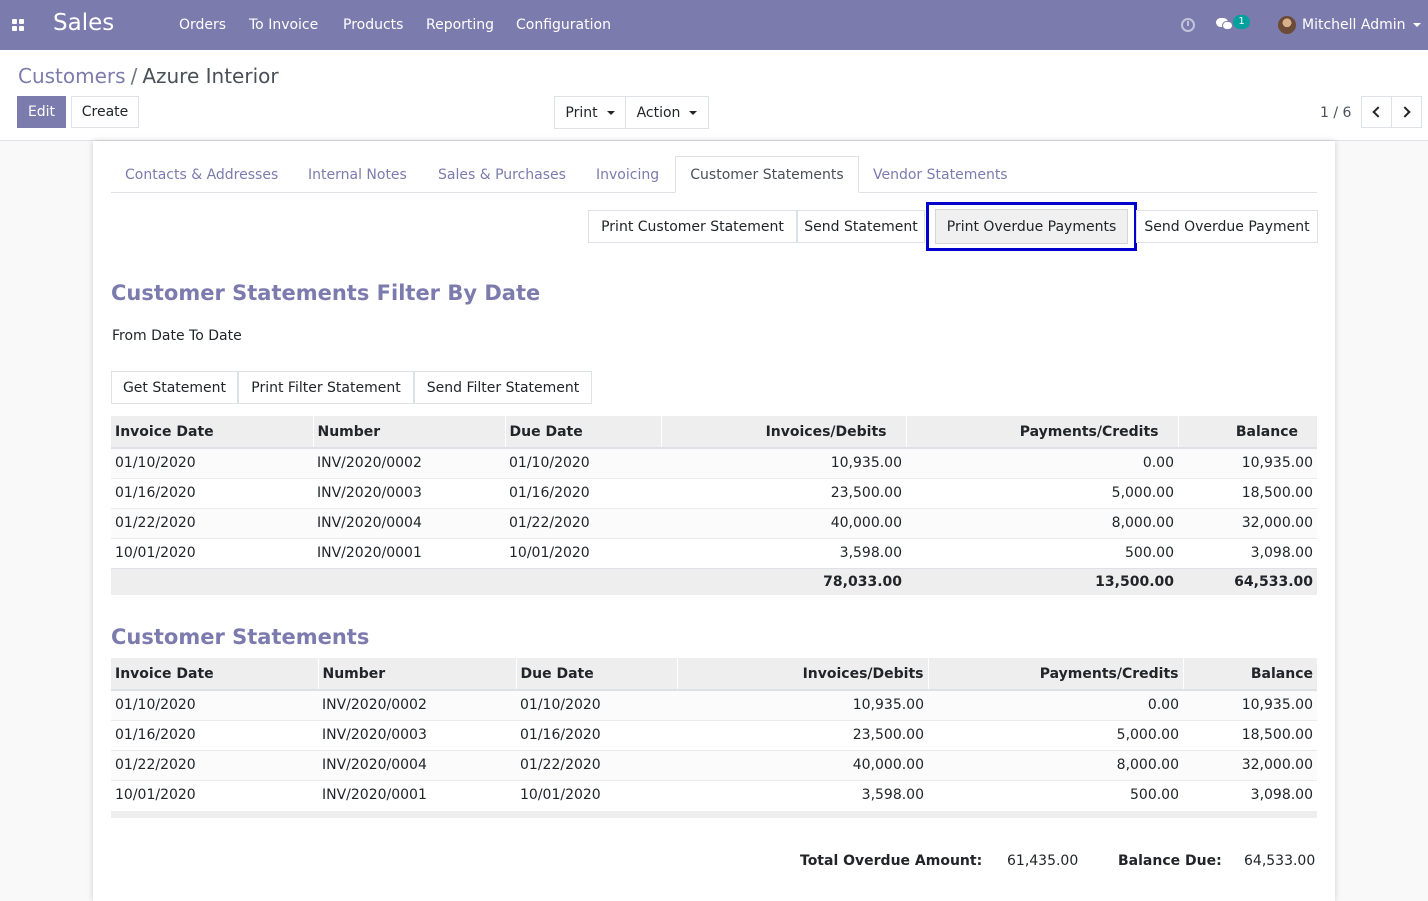  What do you see at coordinates (502, 174) in the screenshot?
I see `tab-sales-purchases: Sales & Purchases` at bounding box center [502, 174].